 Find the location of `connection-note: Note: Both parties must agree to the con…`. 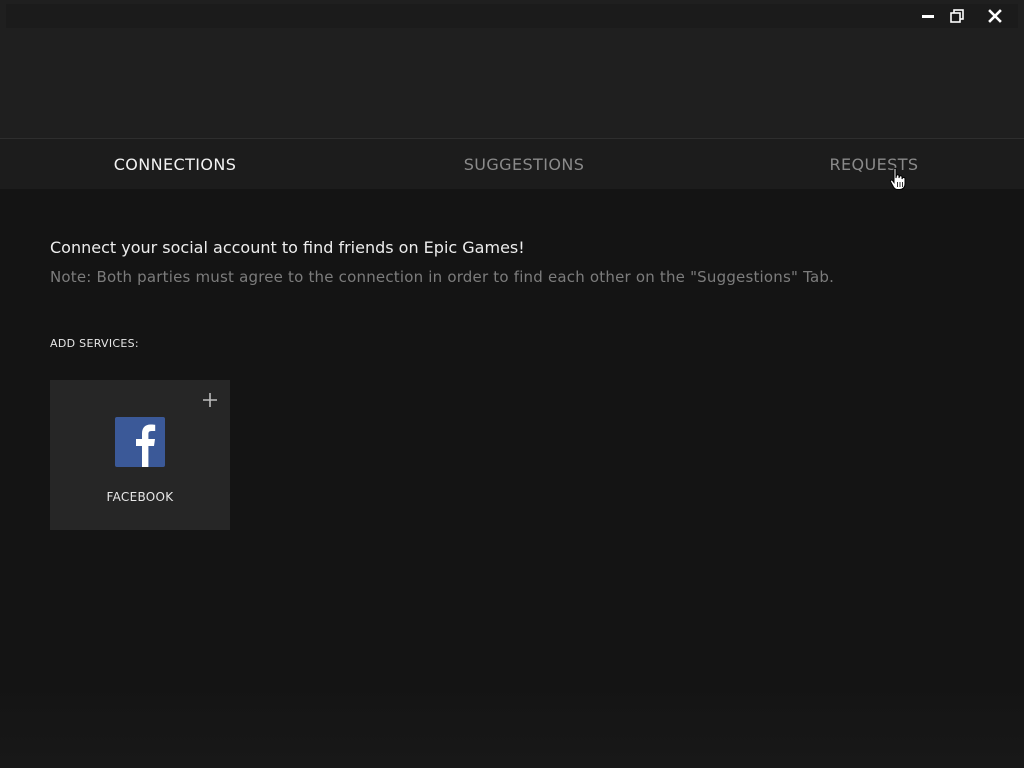

connection-note: Note: Both parties must agree to the con… is located at coordinates (442, 277).